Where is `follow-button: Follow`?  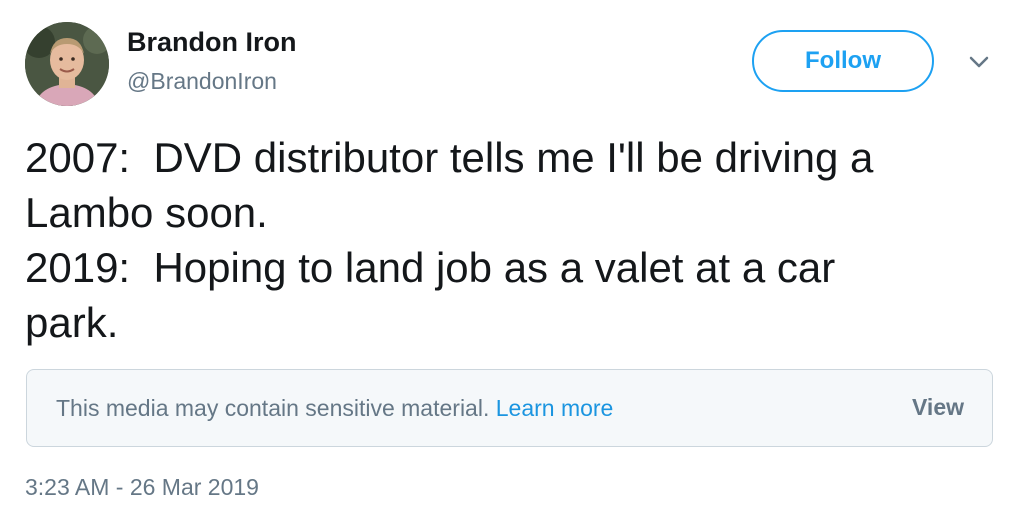 follow-button: Follow is located at coordinates (843, 61).